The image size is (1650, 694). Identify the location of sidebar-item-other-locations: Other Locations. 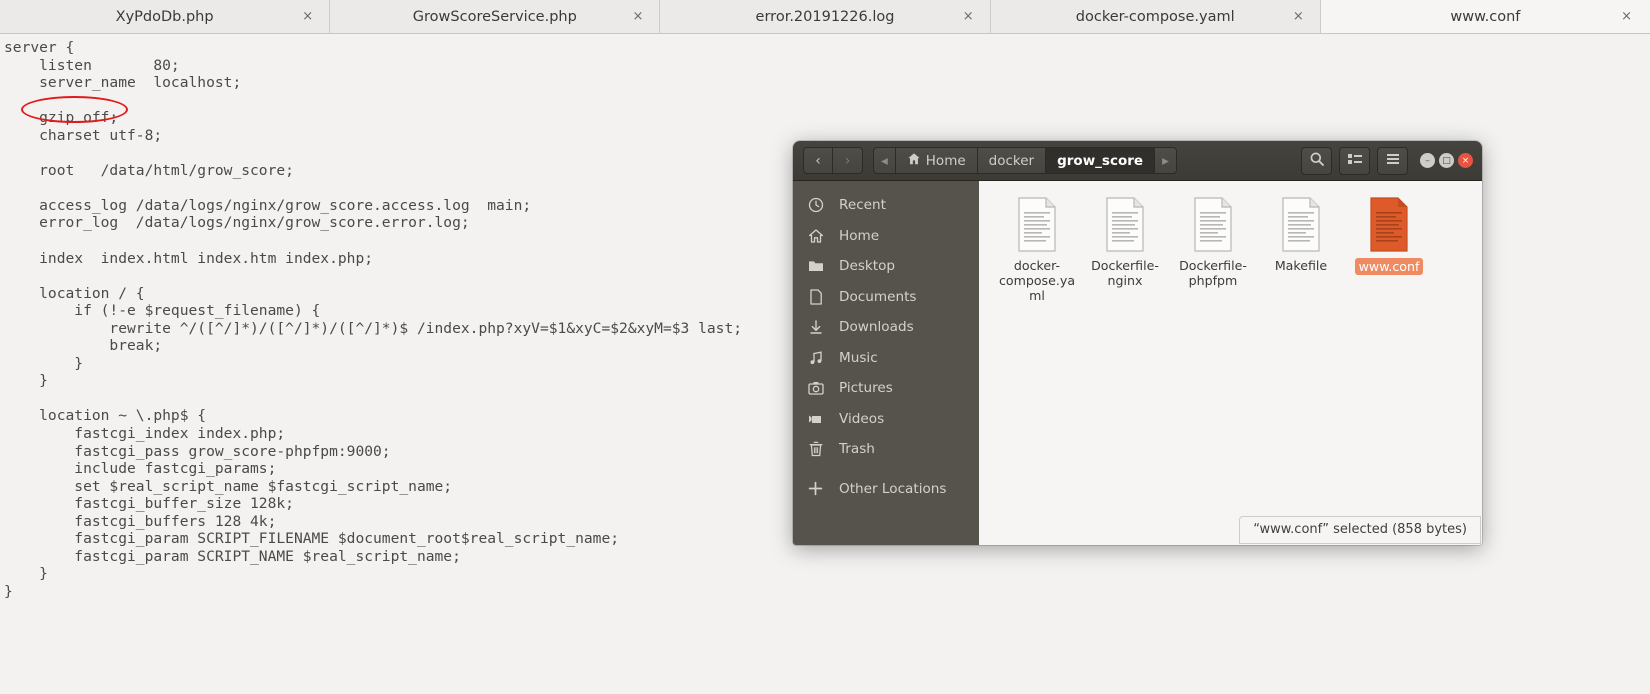
(886, 489).